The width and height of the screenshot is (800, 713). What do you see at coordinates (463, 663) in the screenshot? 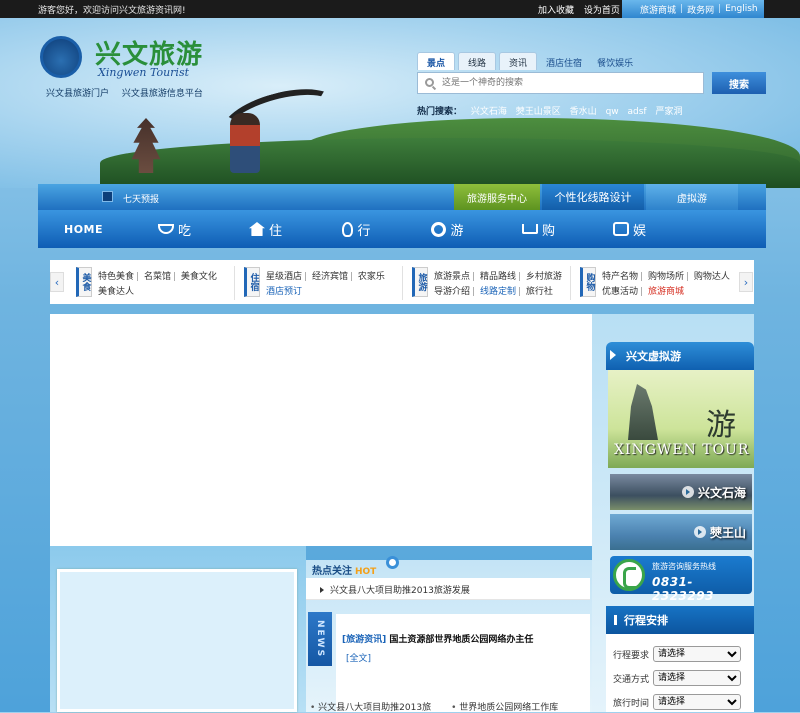
I see `news-card` at bounding box center [463, 663].